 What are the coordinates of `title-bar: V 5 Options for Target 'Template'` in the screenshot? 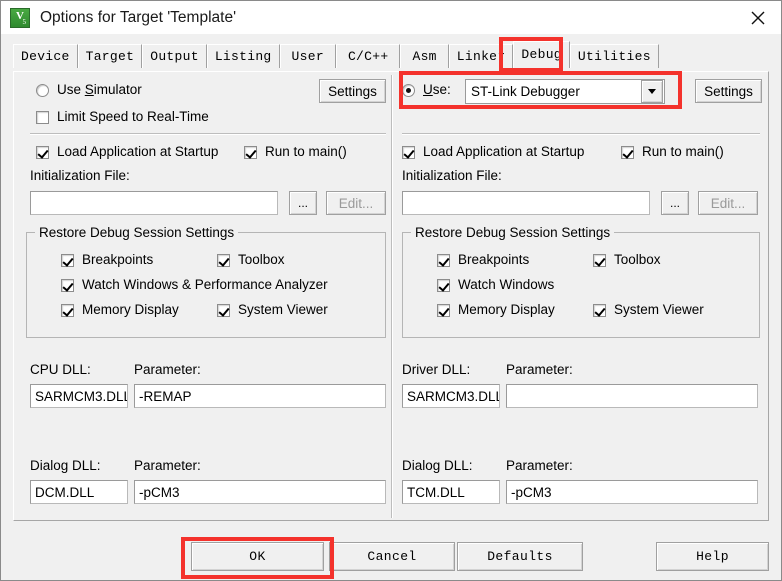 It's located at (391, 17).